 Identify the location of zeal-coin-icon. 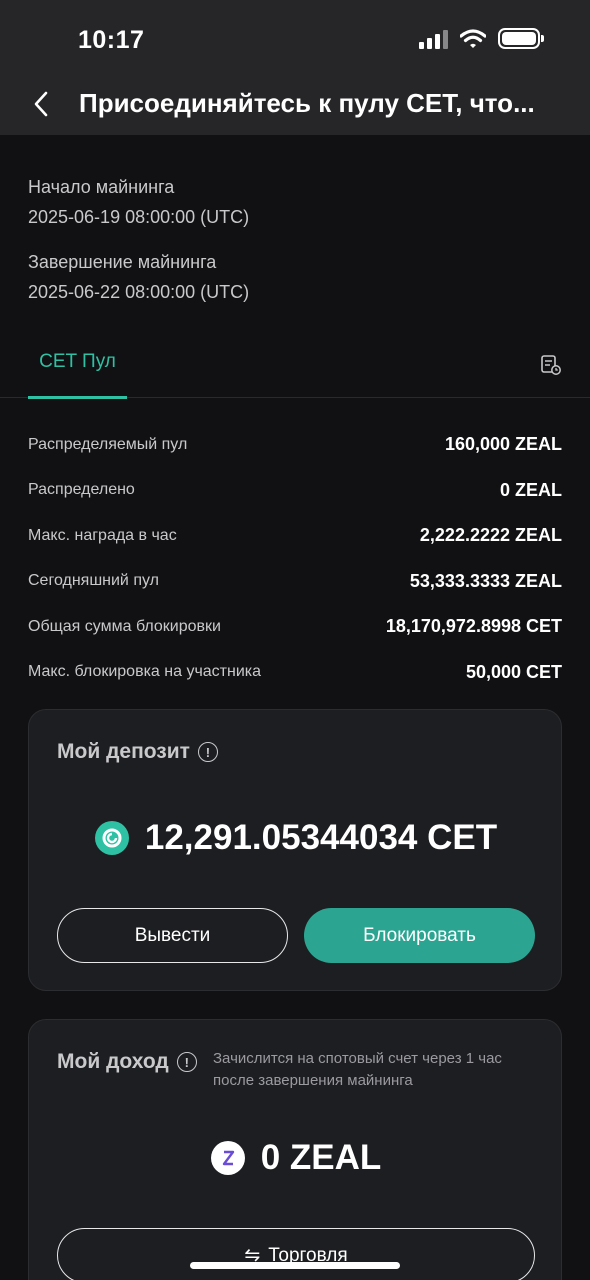
(227, 1158).